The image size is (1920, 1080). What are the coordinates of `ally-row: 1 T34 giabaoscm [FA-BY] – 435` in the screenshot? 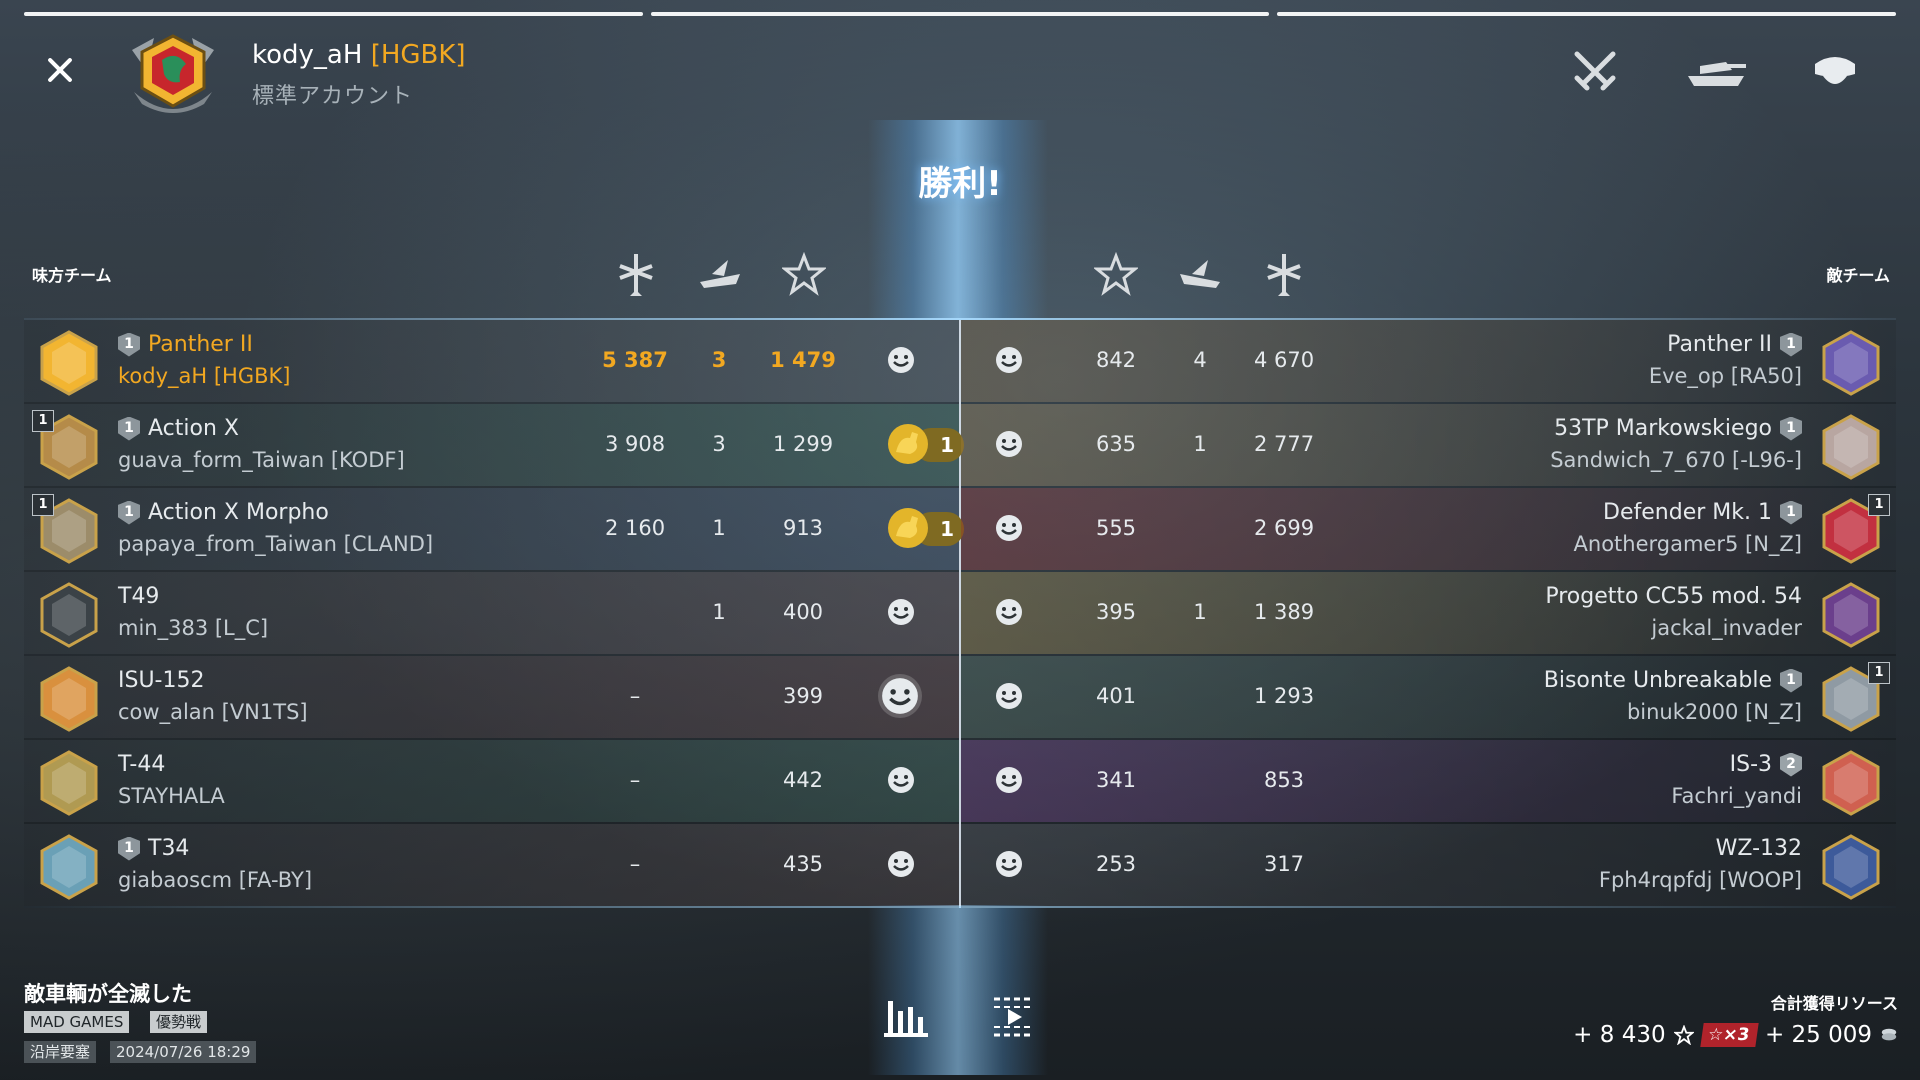 It's located at (491, 866).